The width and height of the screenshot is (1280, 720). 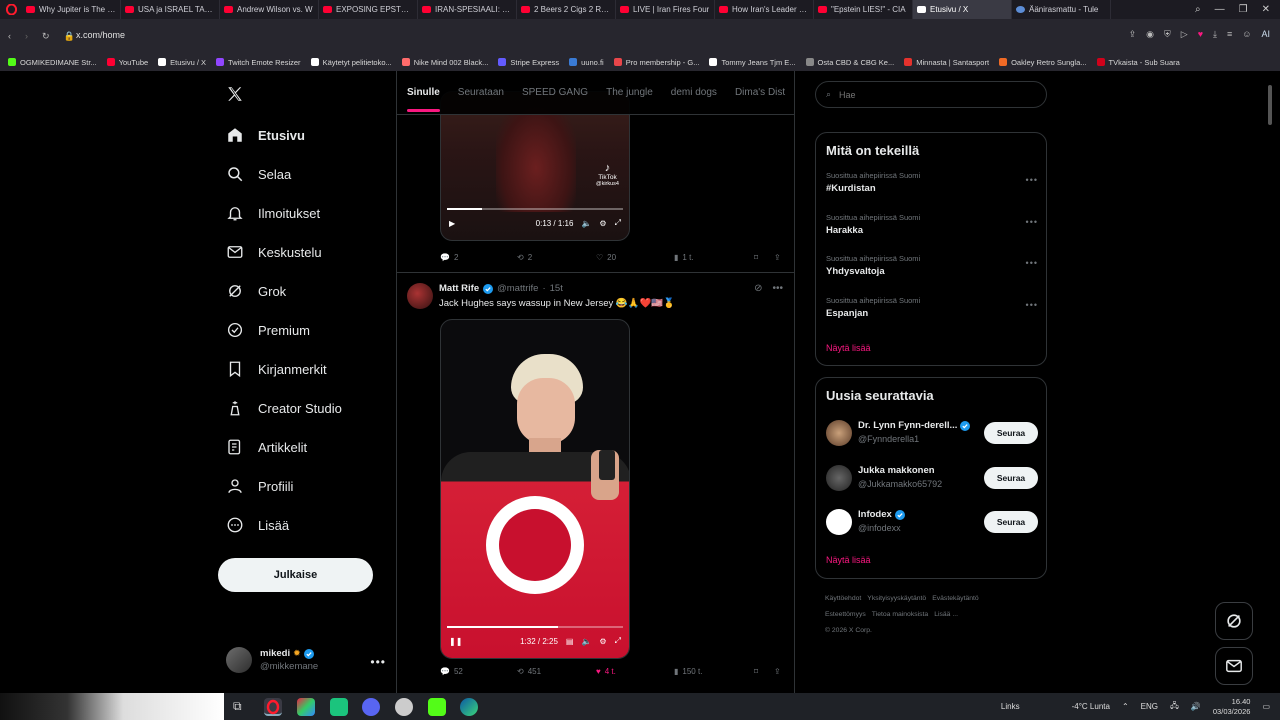 What do you see at coordinates (100, 35) in the screenshot?
I see `url-field: x.com/home` at bounding box center [100, 35].